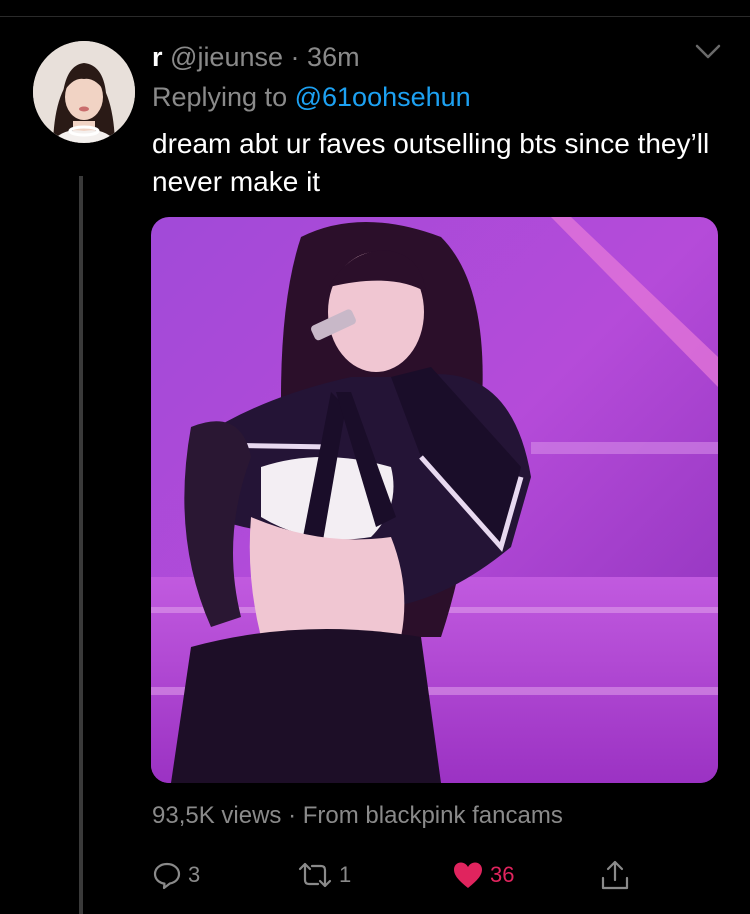  I want to click on reply-count: 3, so click(194, 874).